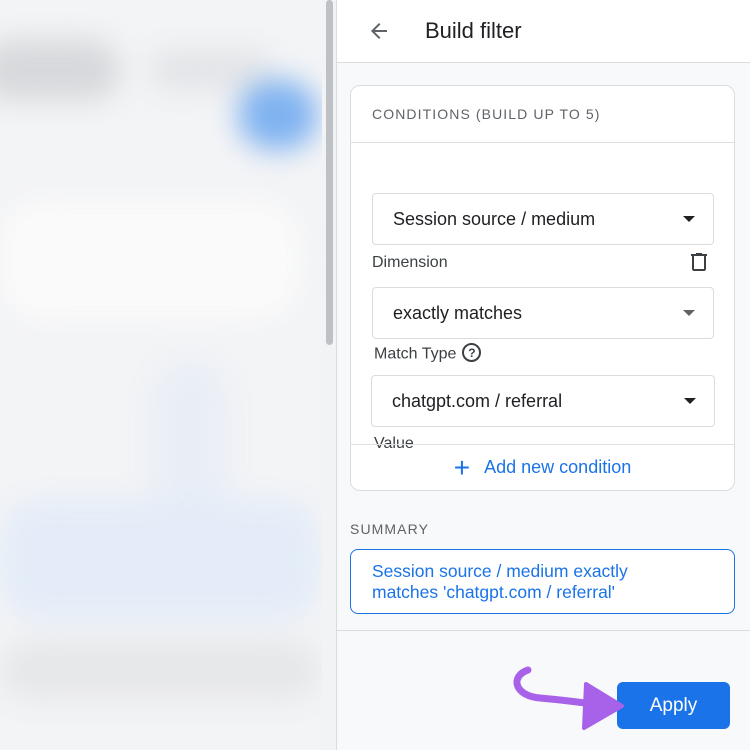  What do you see at coordinates (472, 352) in the screenshot?
I see `help-icon: ?` at bounding box center [472, 352].